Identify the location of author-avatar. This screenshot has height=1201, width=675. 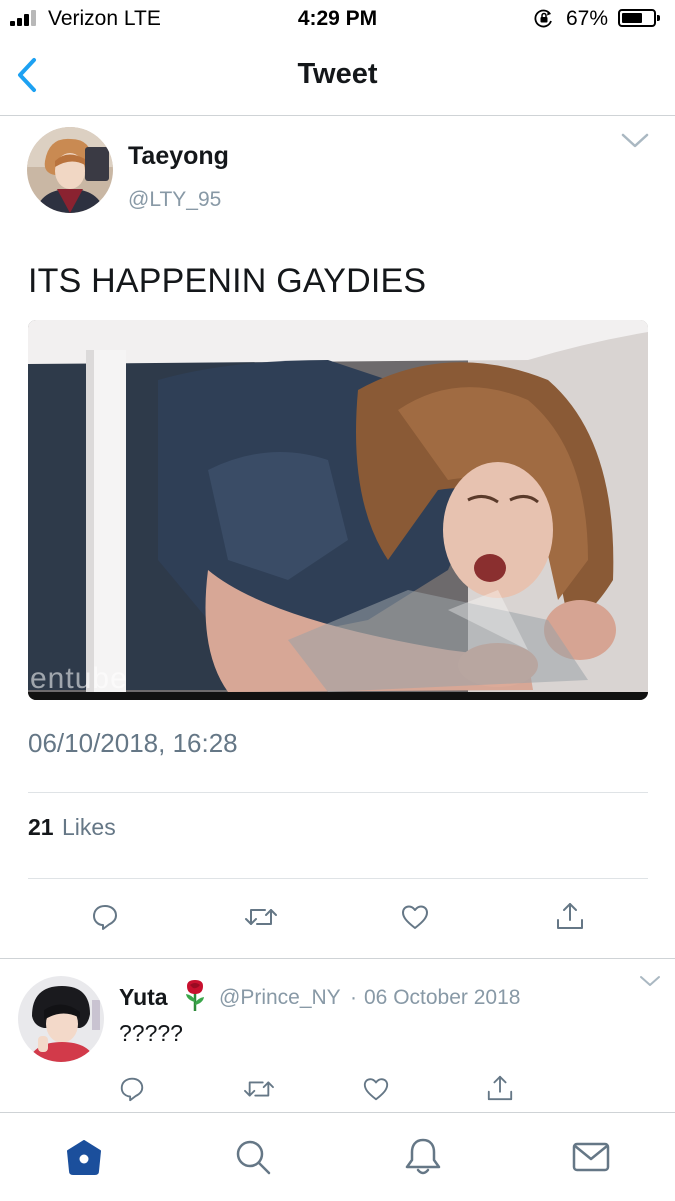
(70, 170).